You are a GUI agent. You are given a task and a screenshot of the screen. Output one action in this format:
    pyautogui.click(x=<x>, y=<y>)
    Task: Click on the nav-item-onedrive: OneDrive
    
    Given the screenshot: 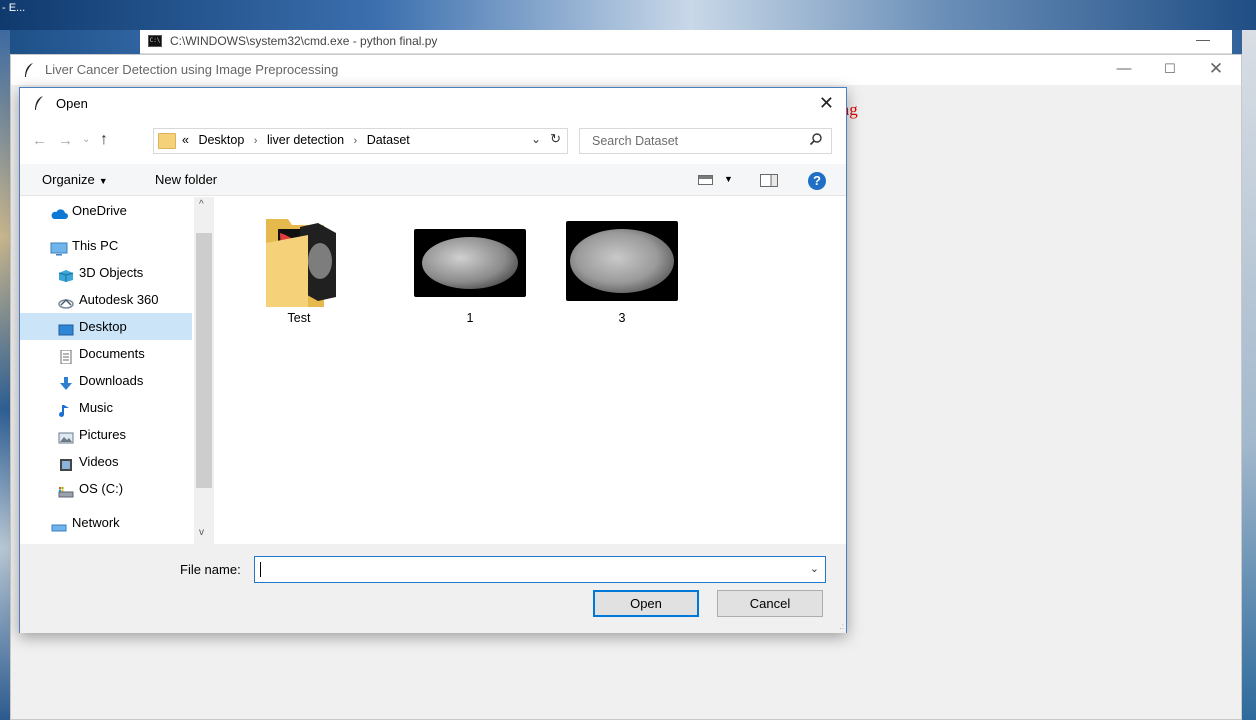 What is the action you would take?
    pyautogui.click(x=107, y=210)
    